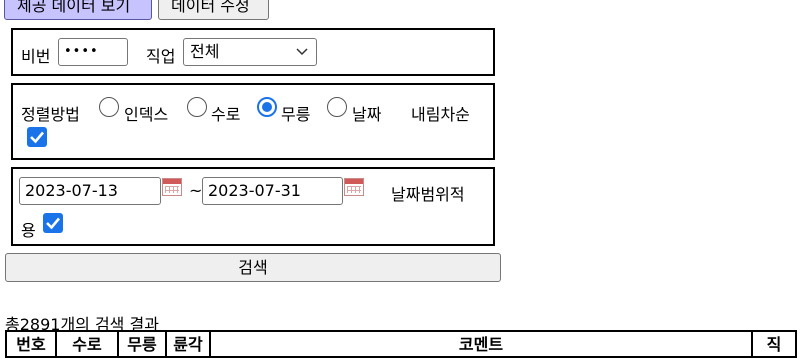 This screenshot has width=800, height=358. What do you see at coordinates (272, 191) in the screenshot?
I see `date-to-input: 2023-07-31` at bounding box center [272, 191].